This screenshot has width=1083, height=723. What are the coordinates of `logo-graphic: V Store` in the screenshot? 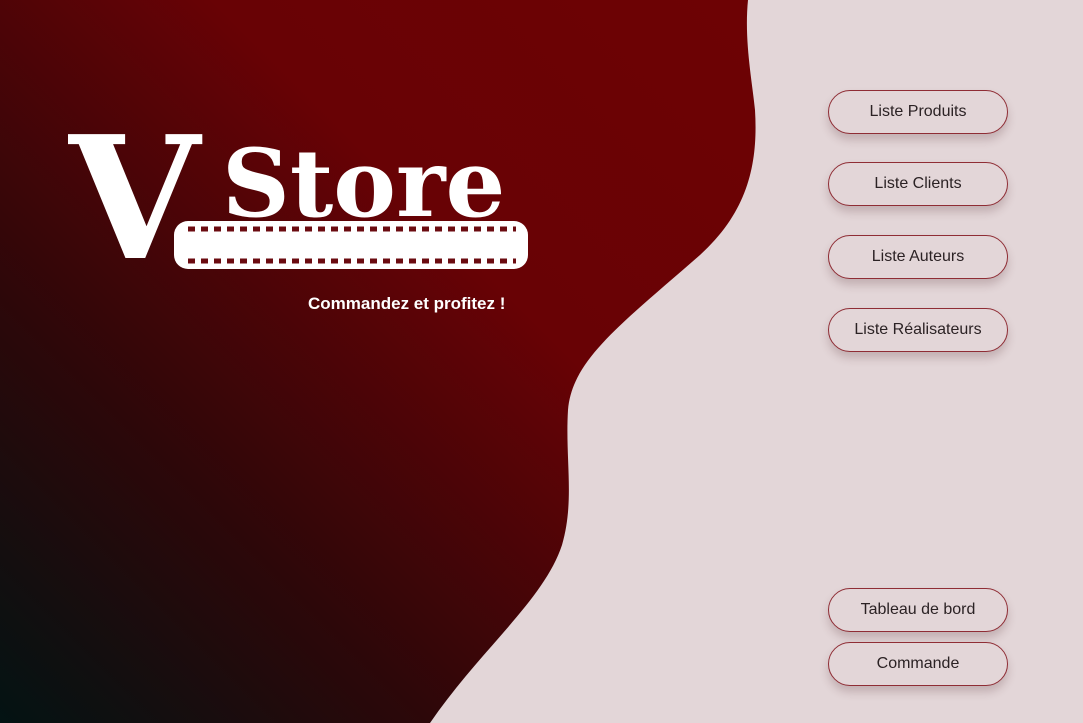 It's located at (298, 194).